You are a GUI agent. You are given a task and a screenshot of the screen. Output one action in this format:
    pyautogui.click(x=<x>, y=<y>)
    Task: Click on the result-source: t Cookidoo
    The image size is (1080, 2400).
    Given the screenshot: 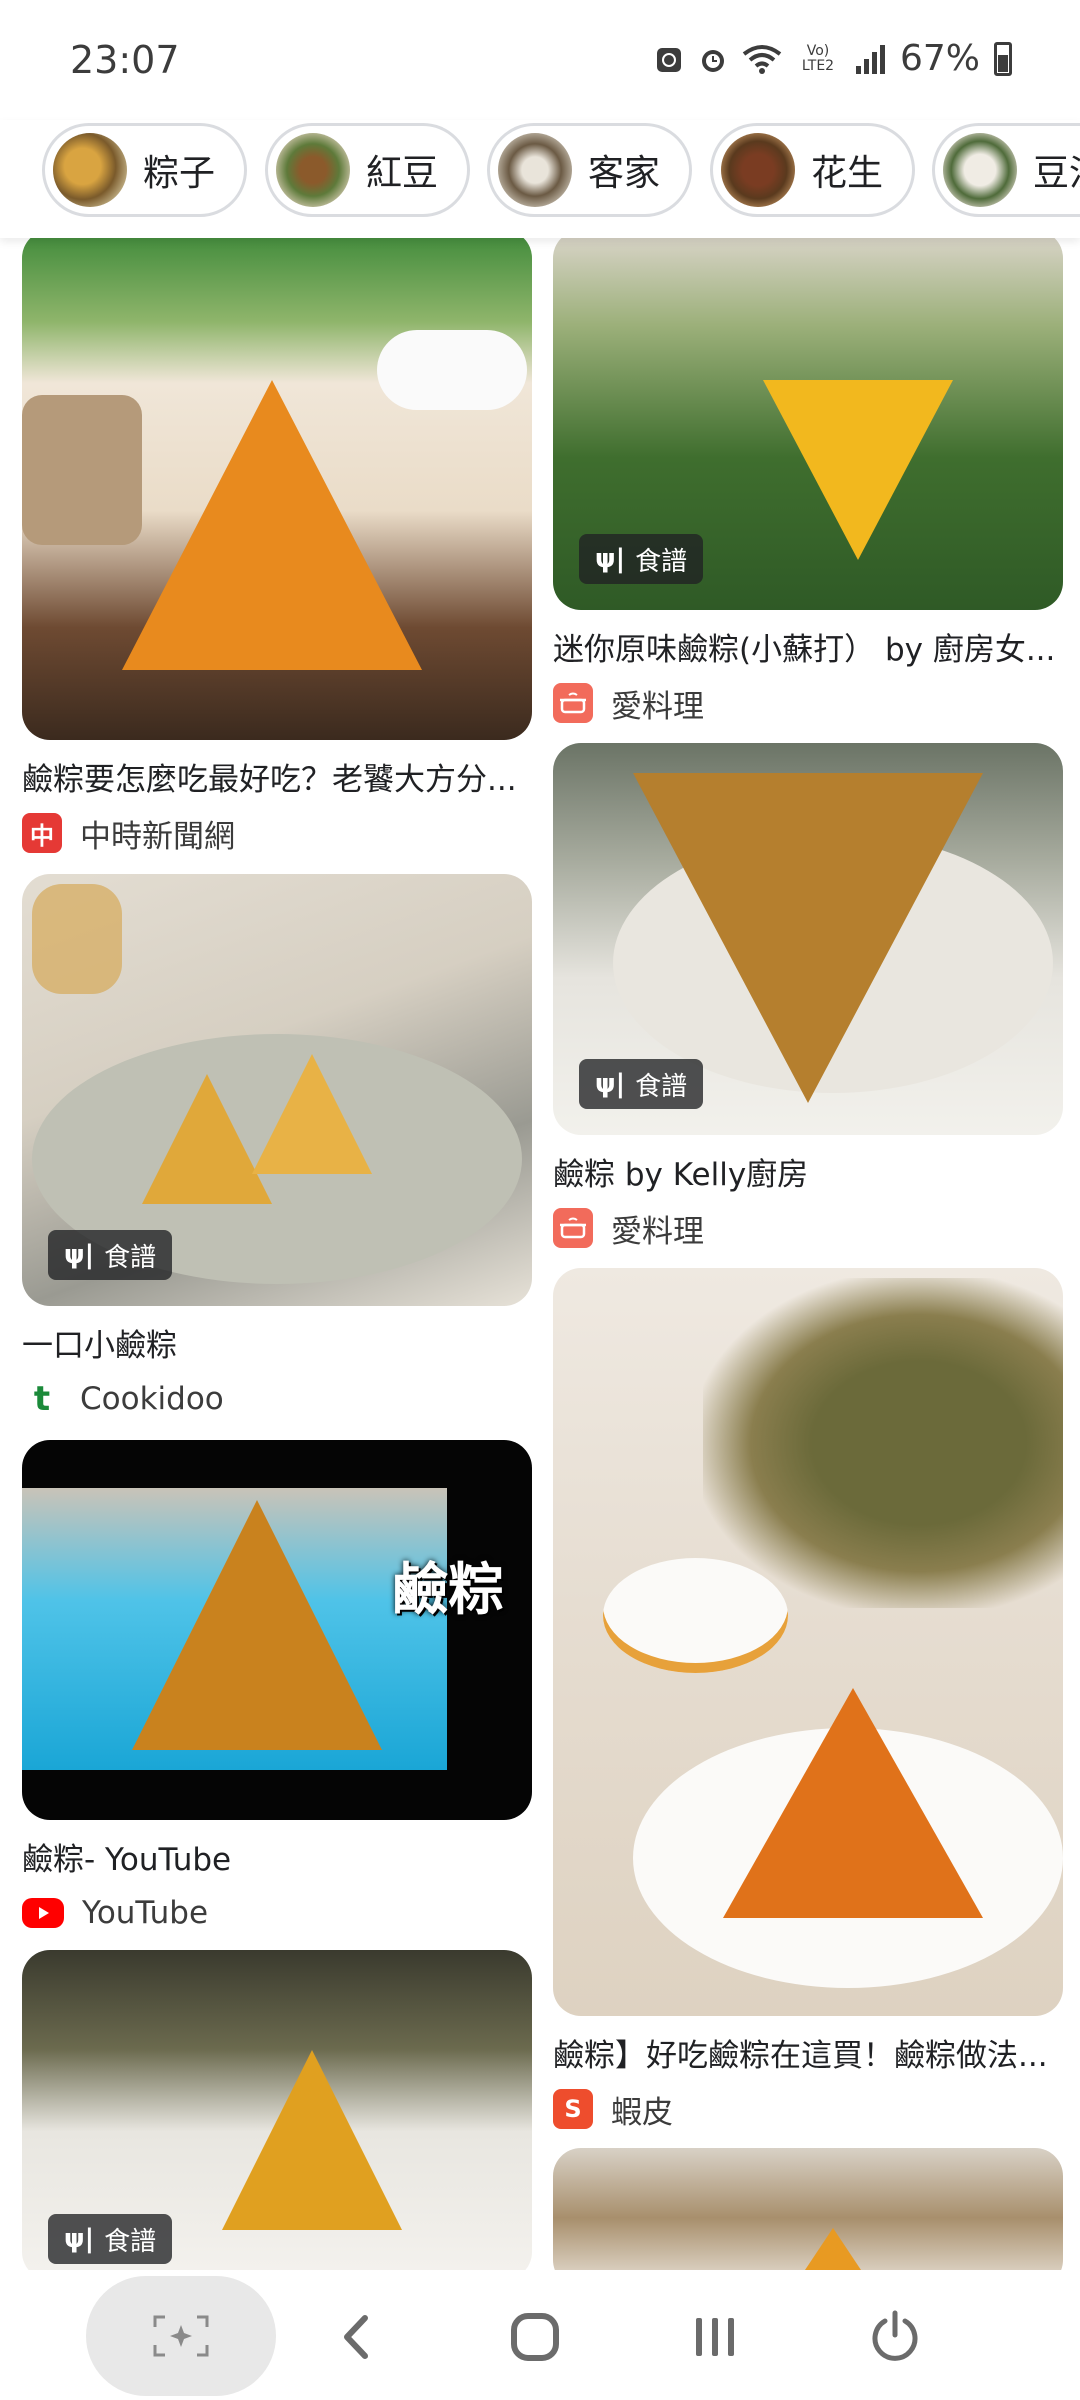 What is the action you would take?
    pyautogui.click(x=277, y=1399)
    